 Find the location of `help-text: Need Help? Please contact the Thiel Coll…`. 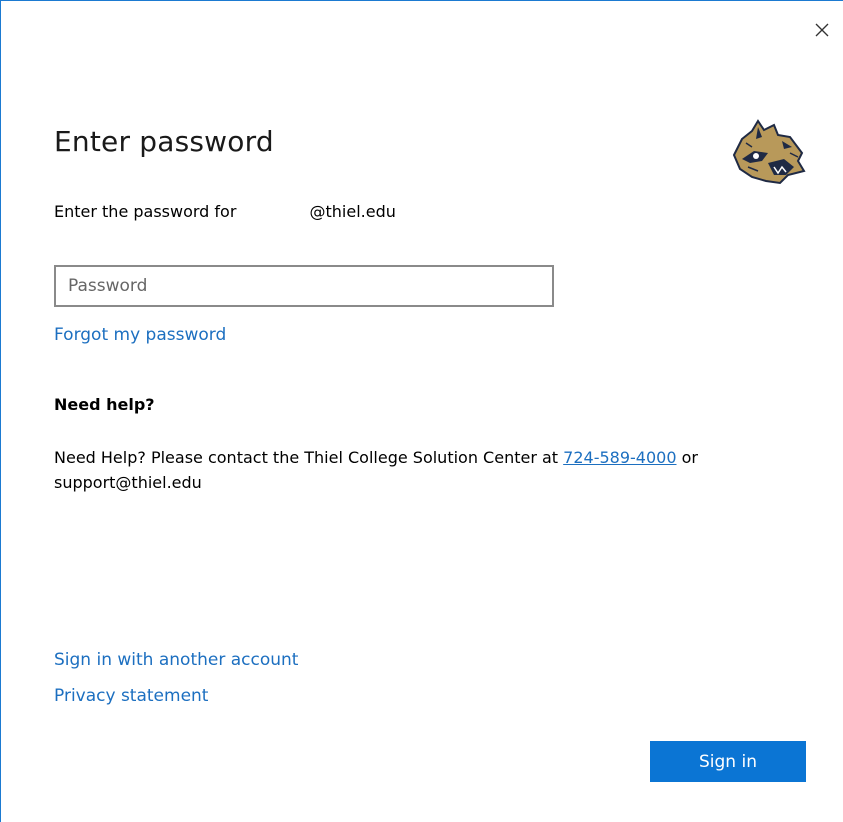

help-text: Need Help? Please contact the Thiel Coll… is located at coordinates (404, 470).